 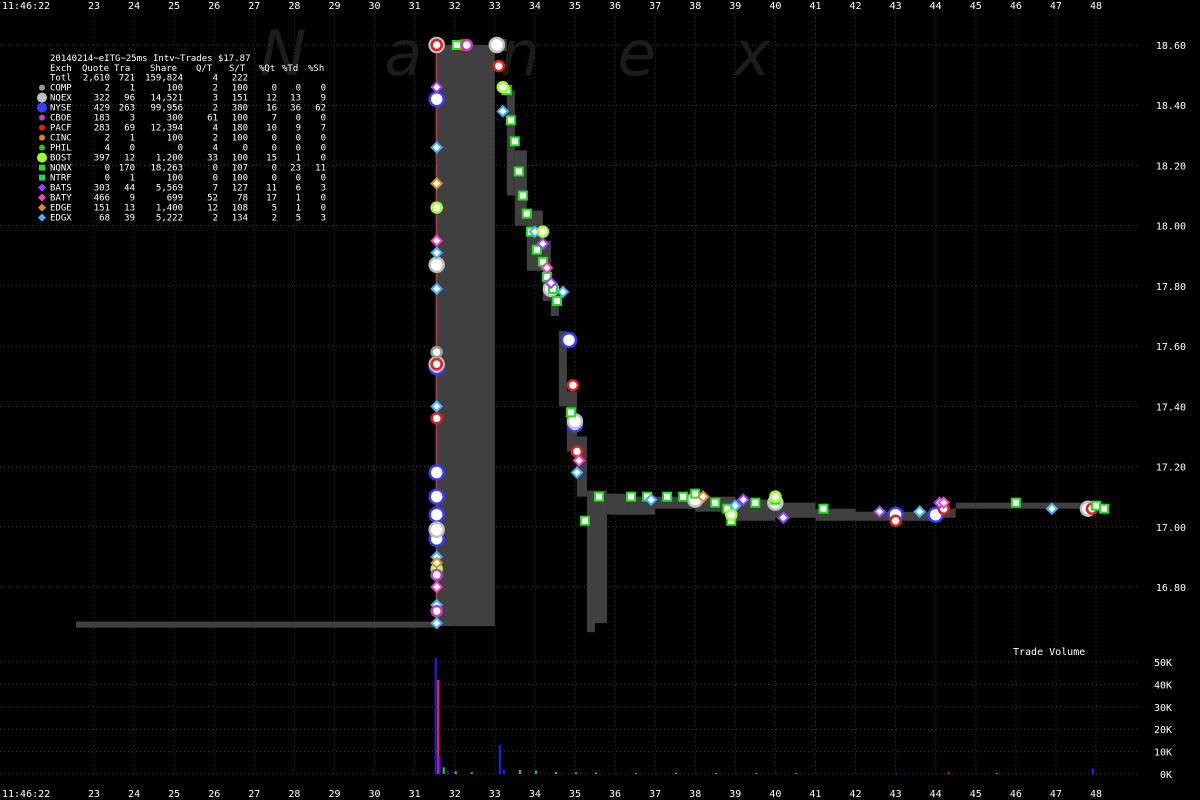 I want to click on table-cell: 134, so click(x=240, y=219).